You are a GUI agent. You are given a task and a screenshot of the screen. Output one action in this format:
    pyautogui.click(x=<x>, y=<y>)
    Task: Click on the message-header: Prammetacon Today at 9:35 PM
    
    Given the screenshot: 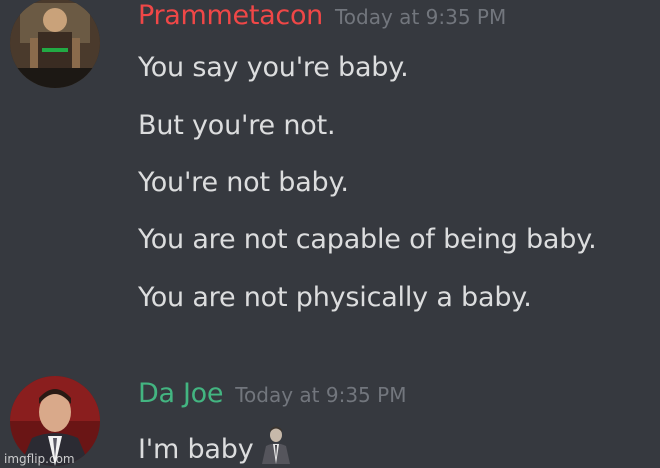 What is the action you would take?
    pyautogui.click(x=322, y=15)
    